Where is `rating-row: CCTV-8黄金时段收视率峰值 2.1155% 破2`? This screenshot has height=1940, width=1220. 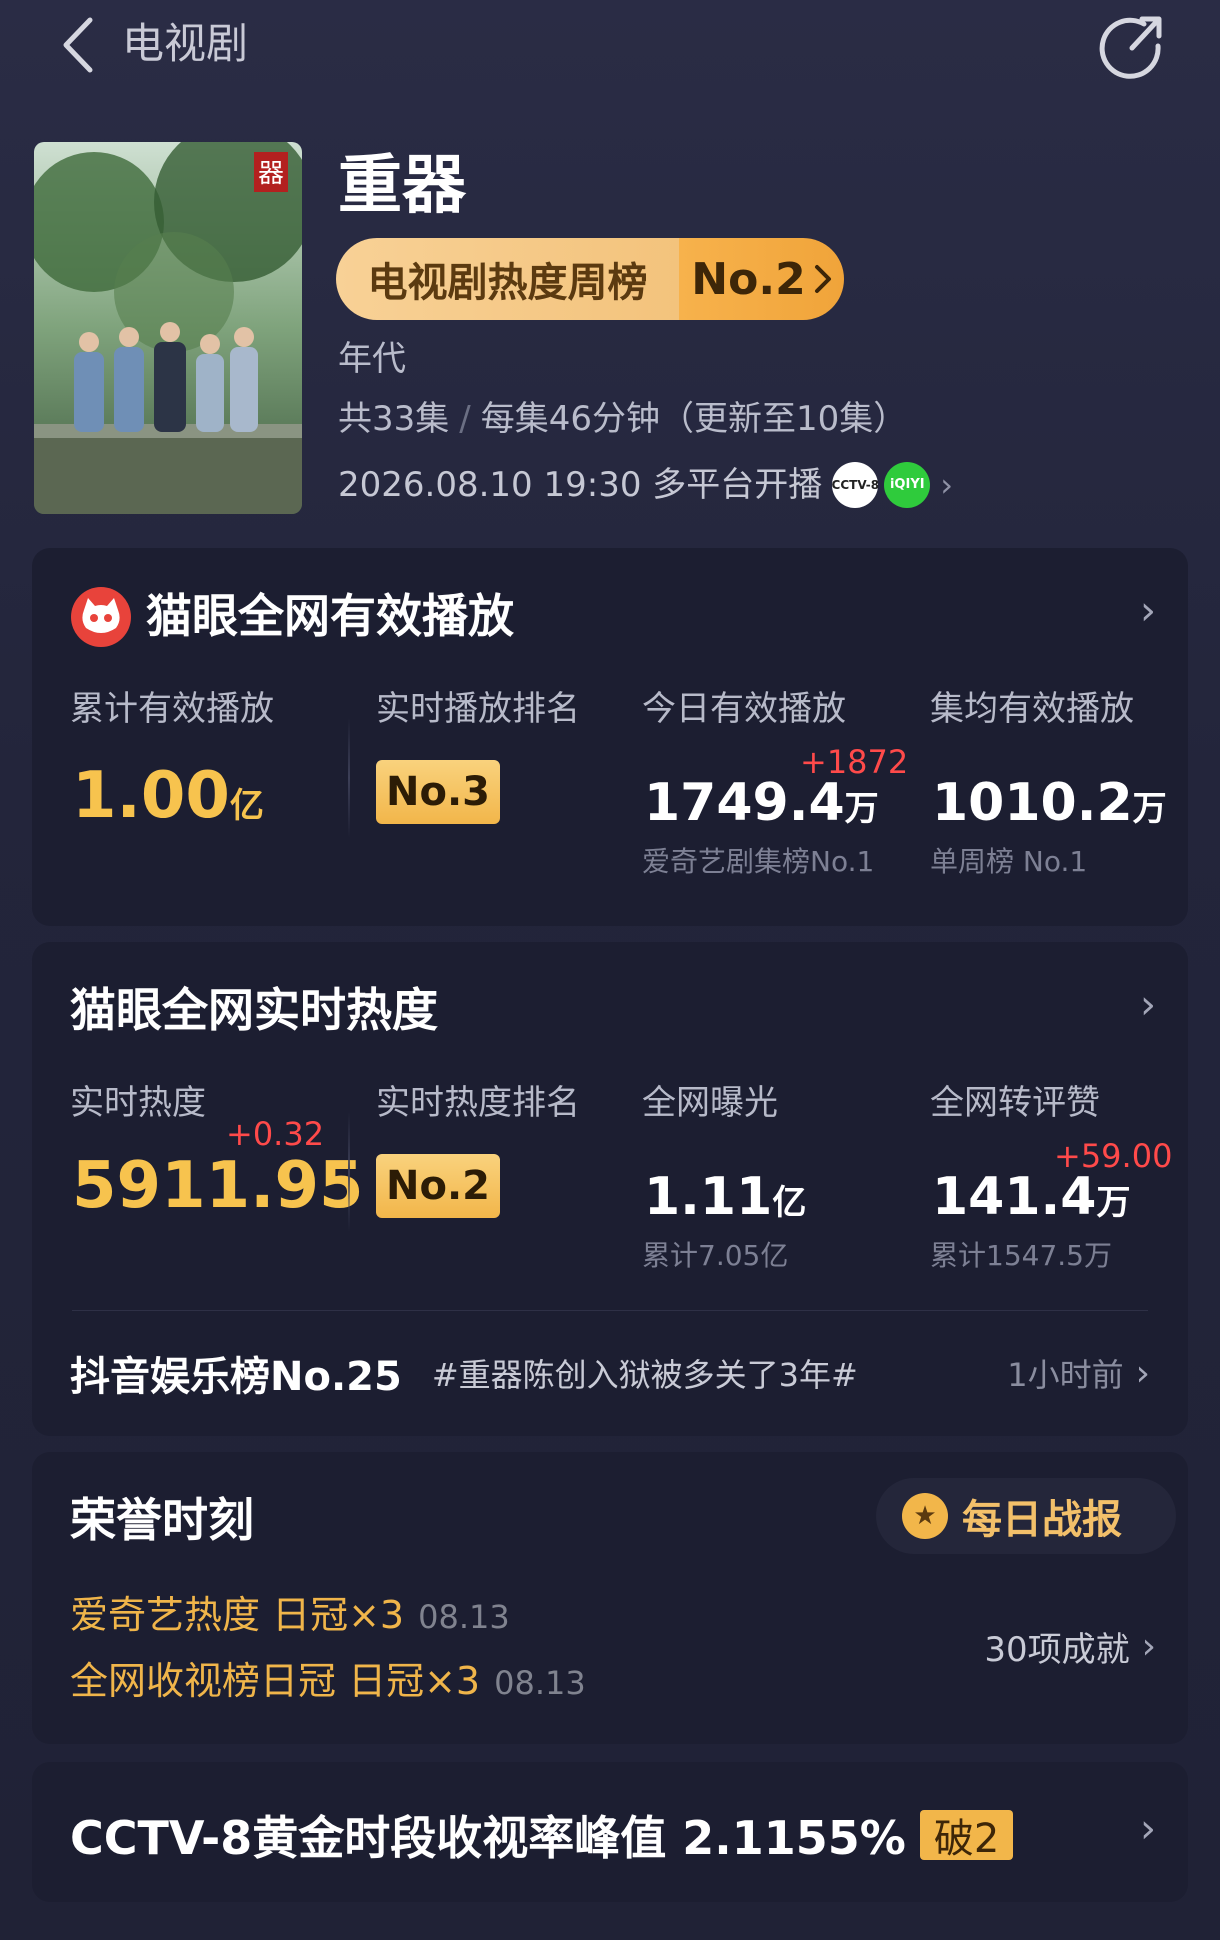
rating-row: CCTV-8黄金时段收视率峰值 2.1155% 破2 is located at coordinates (542, 1835).